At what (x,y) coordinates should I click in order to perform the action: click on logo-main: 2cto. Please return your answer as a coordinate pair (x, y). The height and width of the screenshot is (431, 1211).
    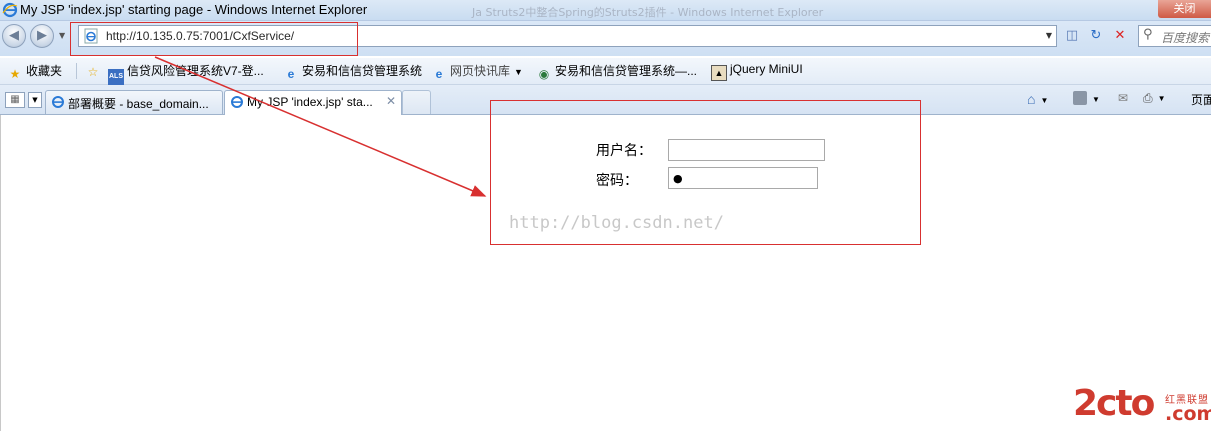
    Looking at the image, I should click on (1114, 403).